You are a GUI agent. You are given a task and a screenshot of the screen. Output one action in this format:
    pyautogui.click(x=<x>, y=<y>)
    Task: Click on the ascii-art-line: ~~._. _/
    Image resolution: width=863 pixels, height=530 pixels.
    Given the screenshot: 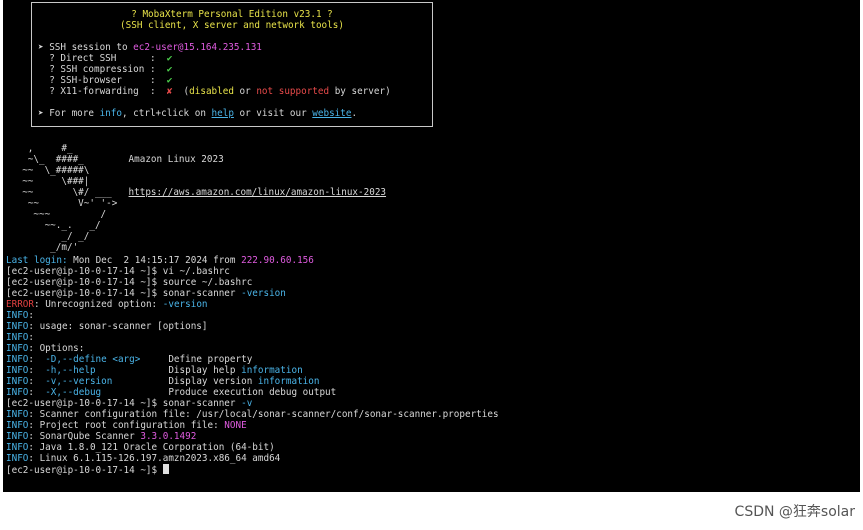 What is the action you would take?
    pyautogui.click(x=56, y=225)
    